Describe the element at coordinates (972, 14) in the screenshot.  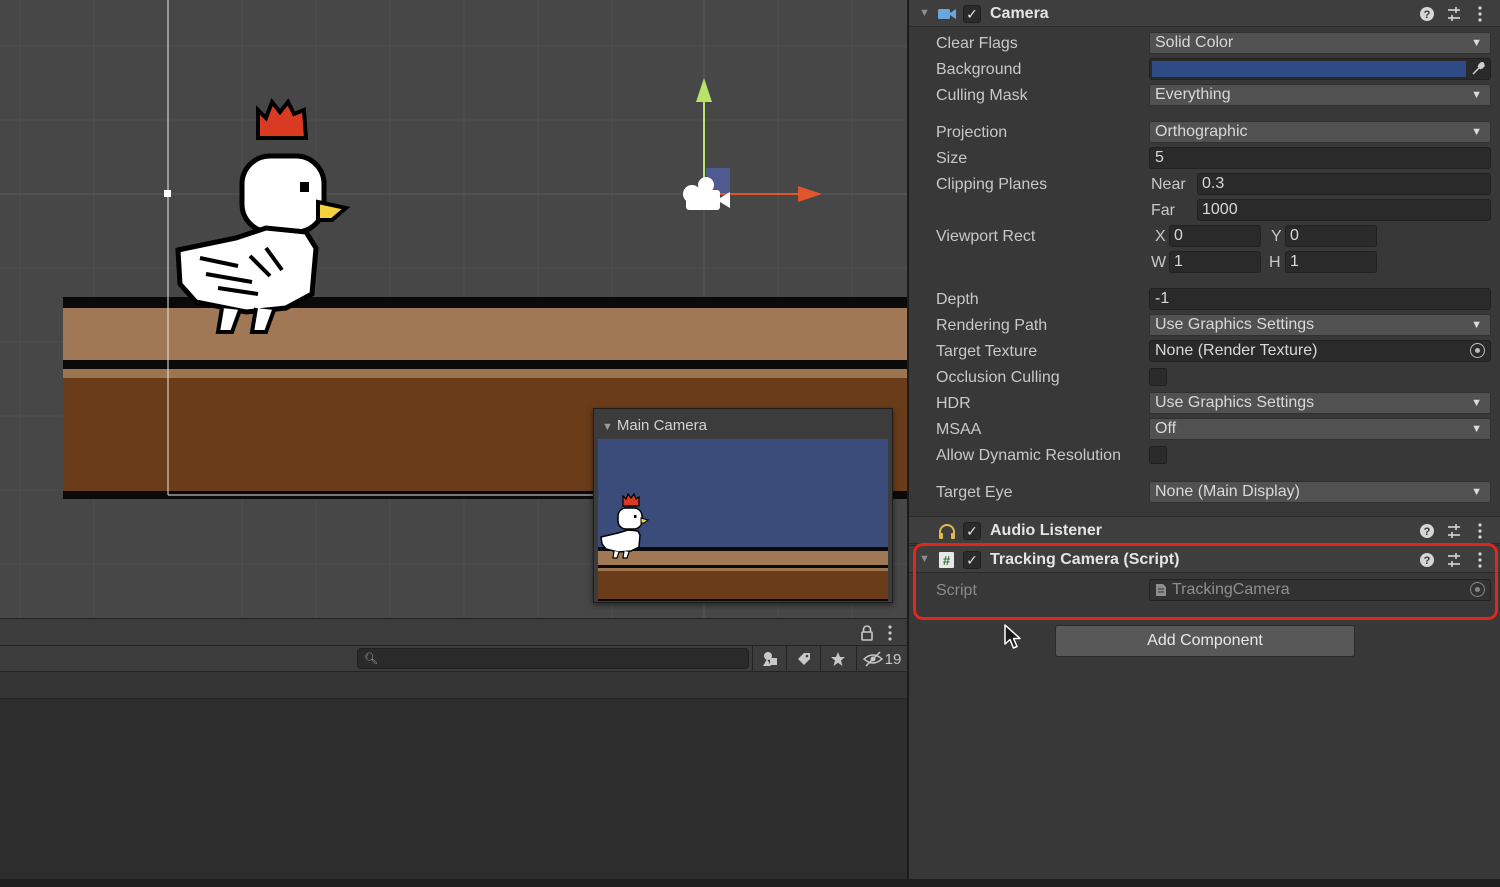
I see `camera-enabled-checkbox: ✓` at that location.